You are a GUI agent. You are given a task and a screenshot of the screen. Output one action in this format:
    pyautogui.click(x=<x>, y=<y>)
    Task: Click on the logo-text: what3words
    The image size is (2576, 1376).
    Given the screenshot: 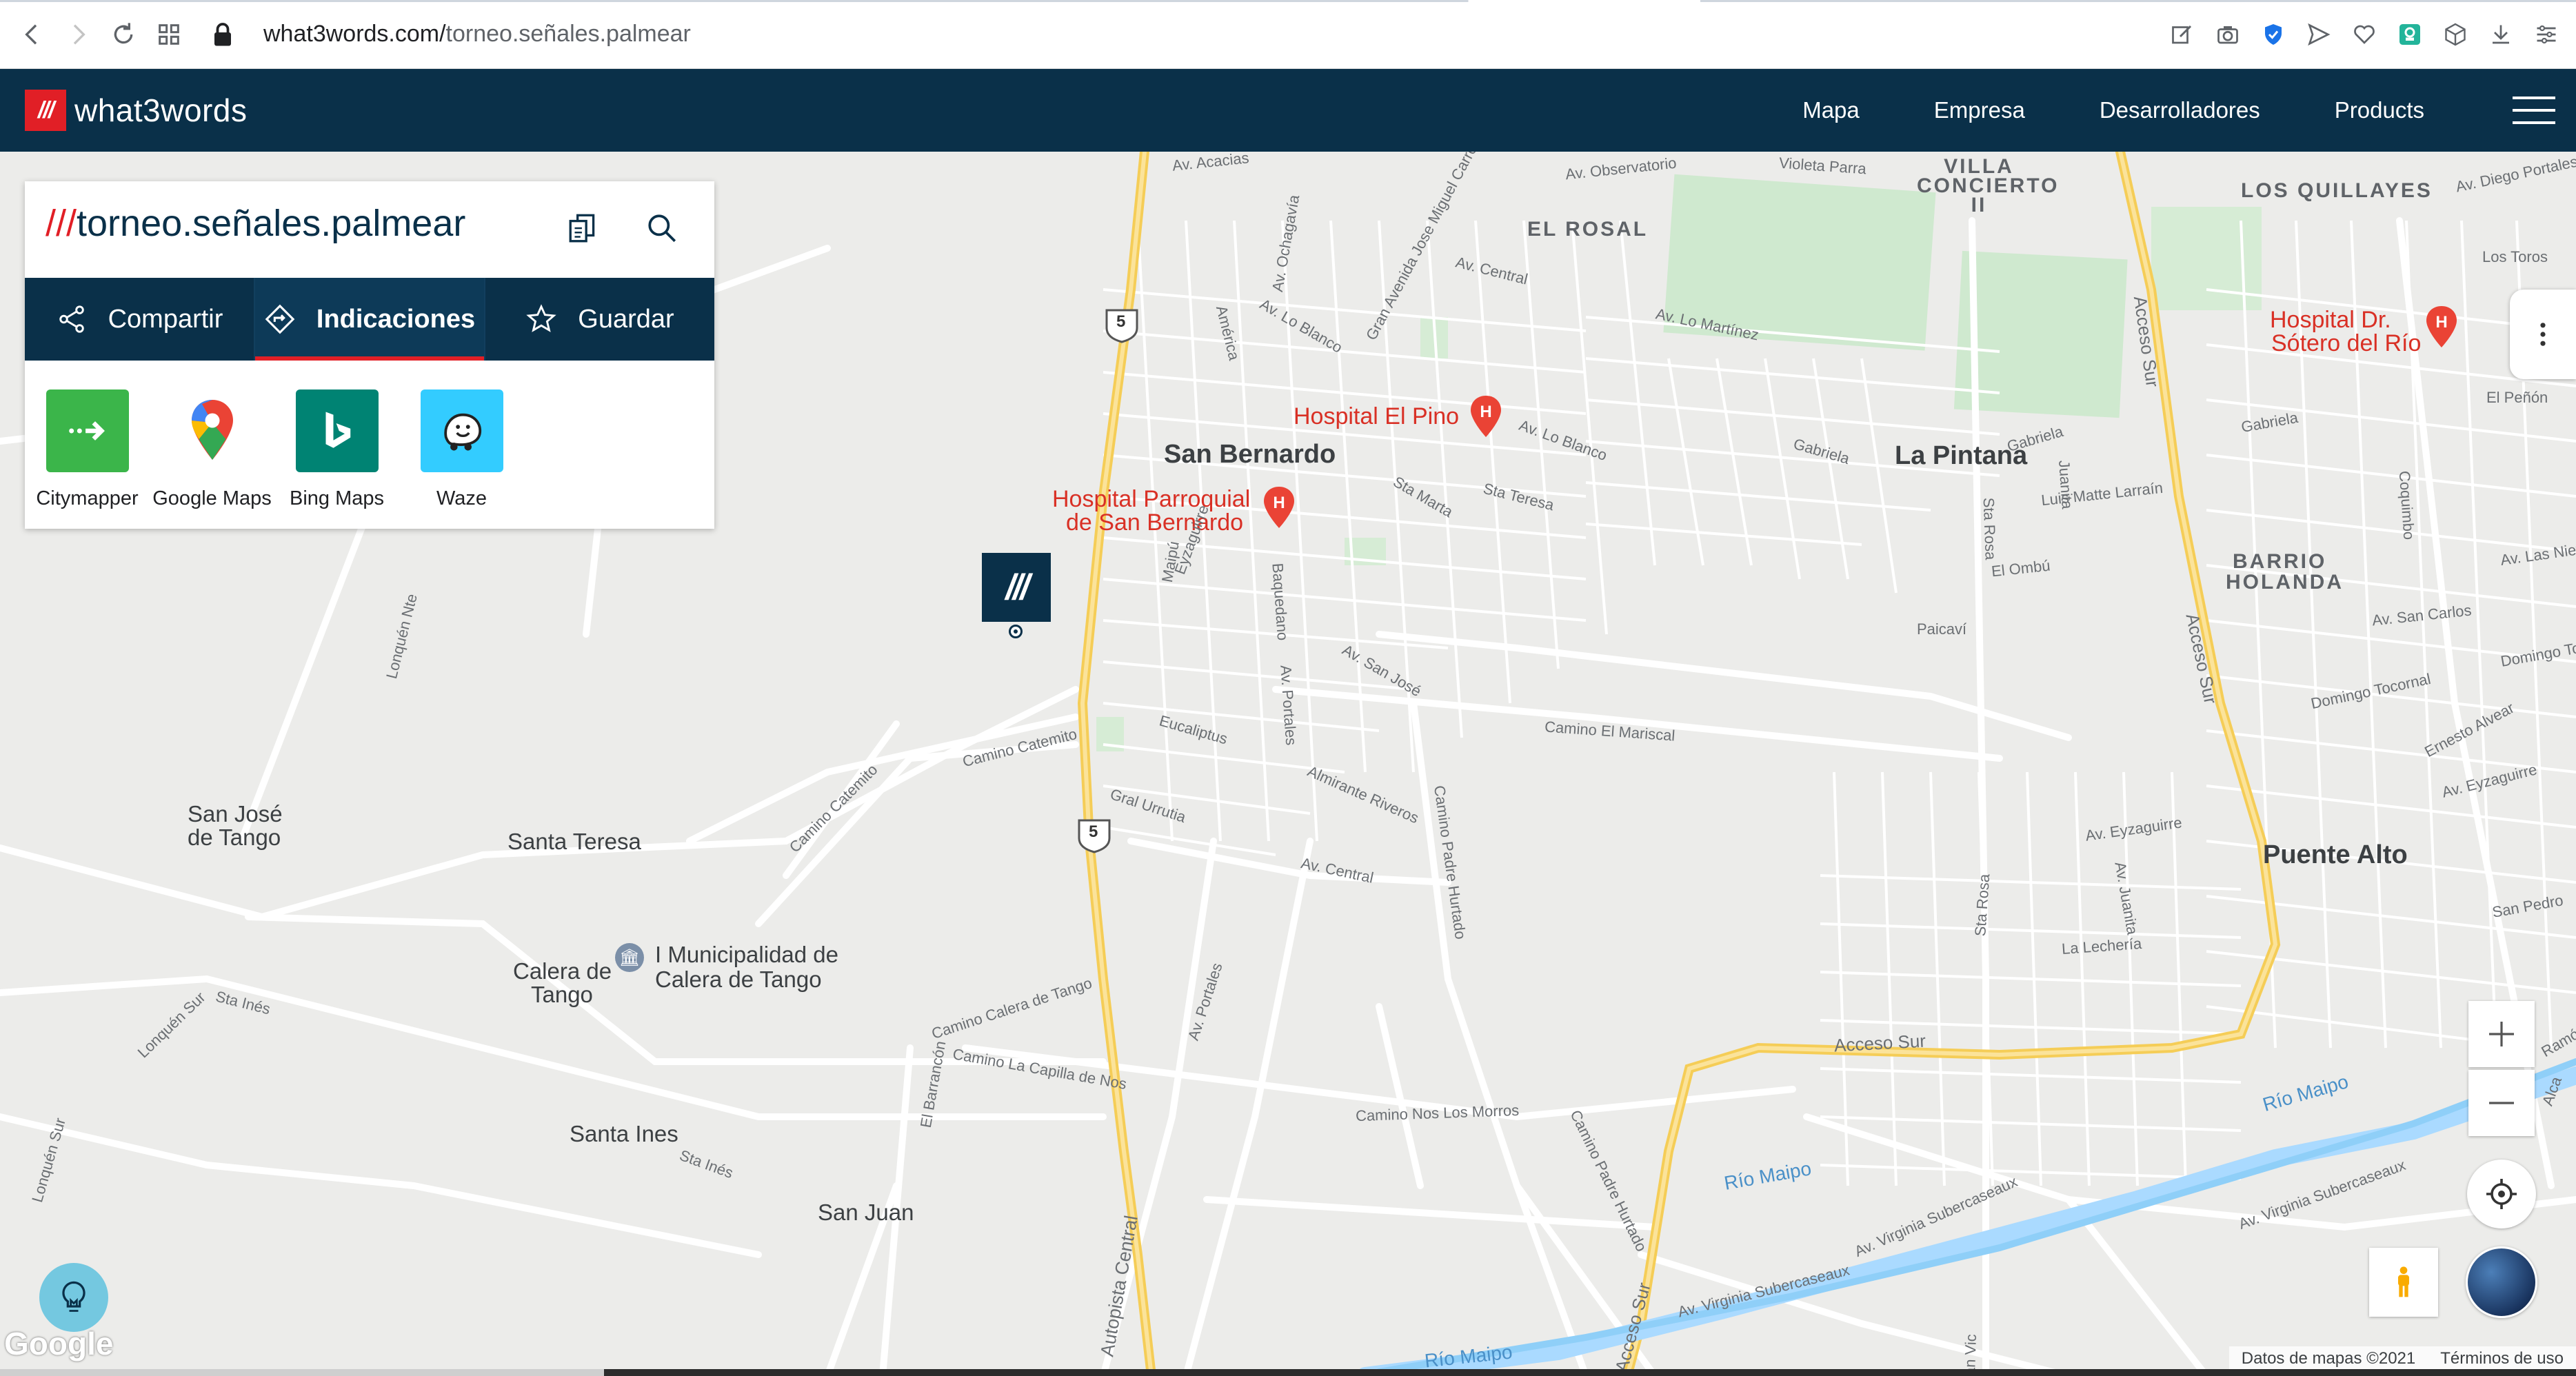 What is the action you would take?
    pyautogui.click(x=161, y=110)
    